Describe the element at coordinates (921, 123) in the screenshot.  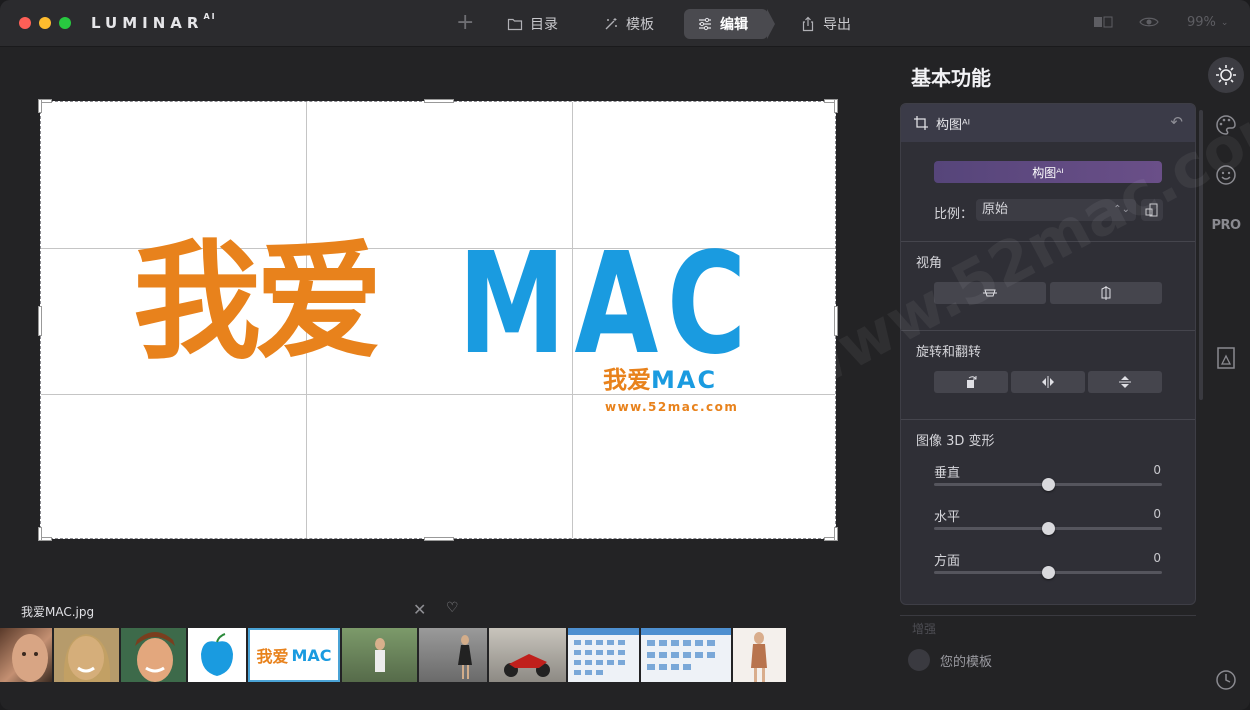
I see `crop-icon` at that location.